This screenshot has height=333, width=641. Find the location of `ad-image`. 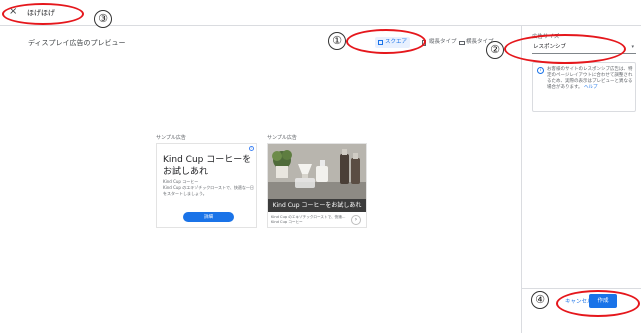

ad-image is located at coordinates (317, 171).